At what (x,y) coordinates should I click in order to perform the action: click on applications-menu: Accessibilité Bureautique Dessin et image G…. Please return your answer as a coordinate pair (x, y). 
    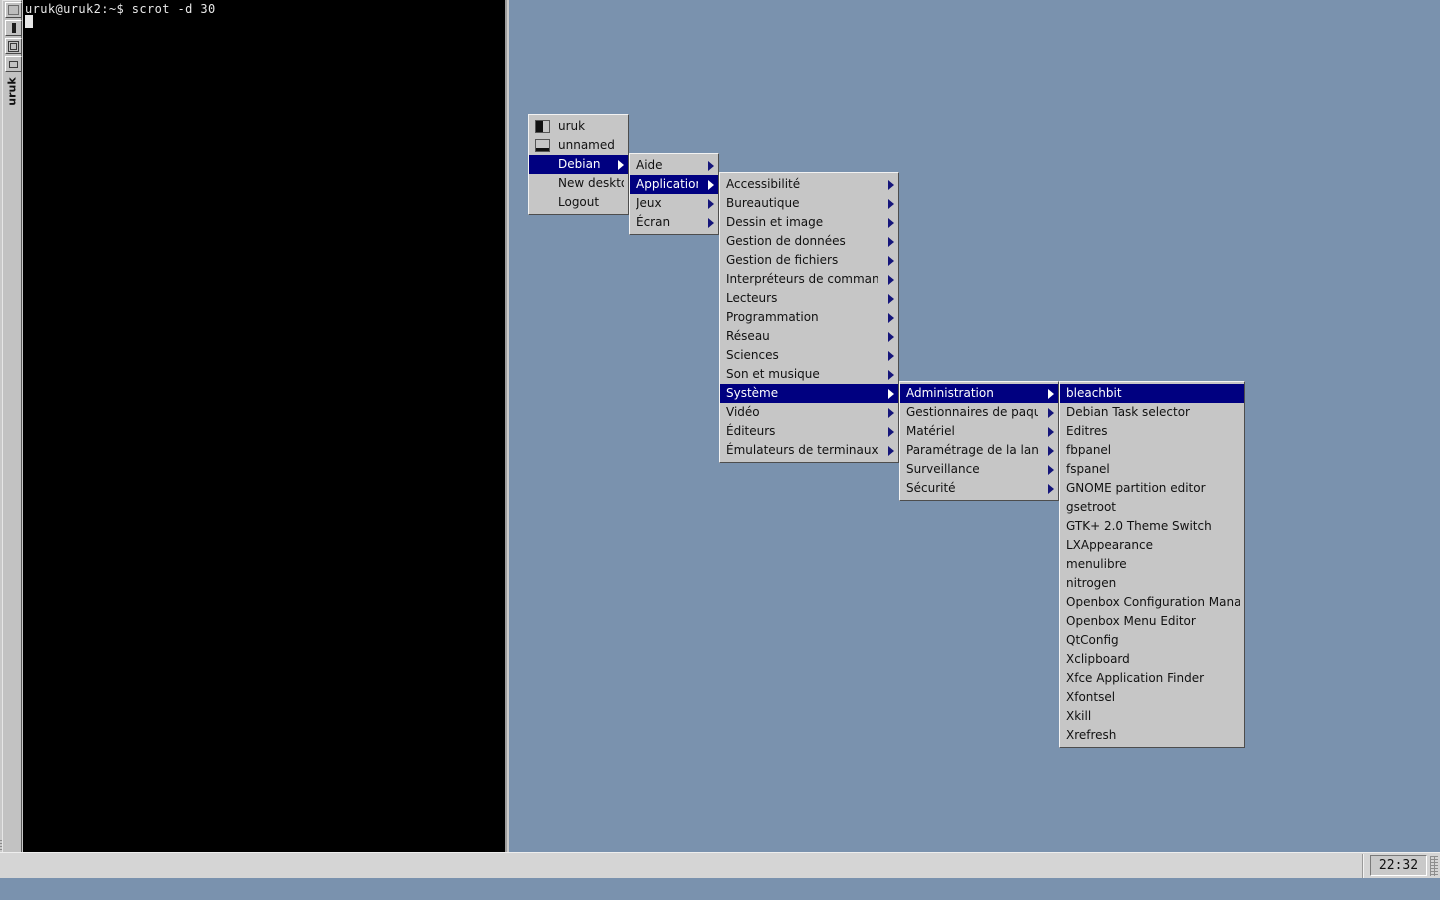
    Looking at the image, I should click on (809, 317).